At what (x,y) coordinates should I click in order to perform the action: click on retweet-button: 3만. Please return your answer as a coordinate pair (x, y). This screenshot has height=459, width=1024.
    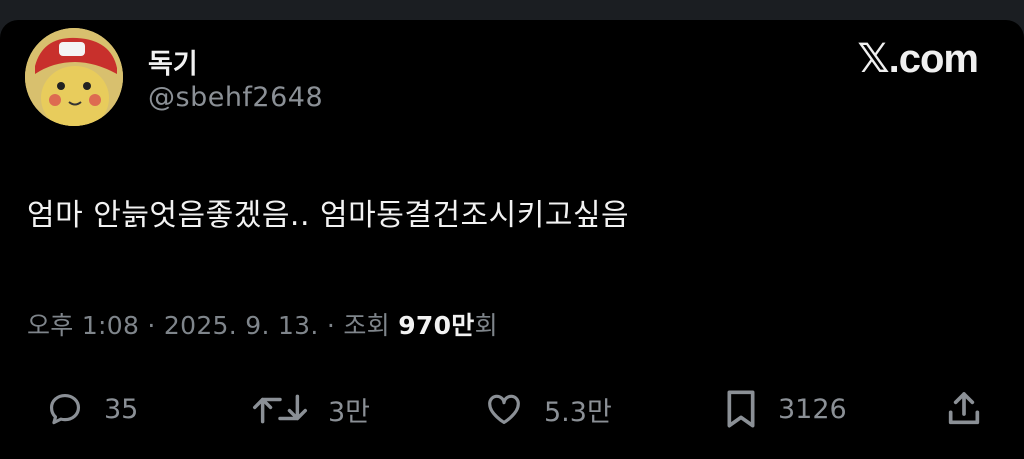
    Looking at the image, I should click on (310, 409).